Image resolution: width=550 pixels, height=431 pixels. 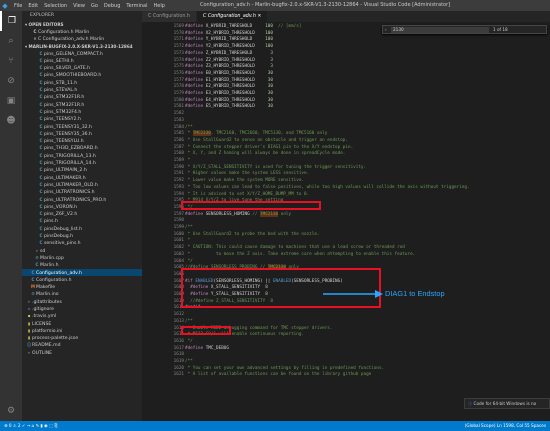 What do you see at coordinates (178, 181) in the screenshot?
I see `line-number: 1592` at bounding box center [178, 181].